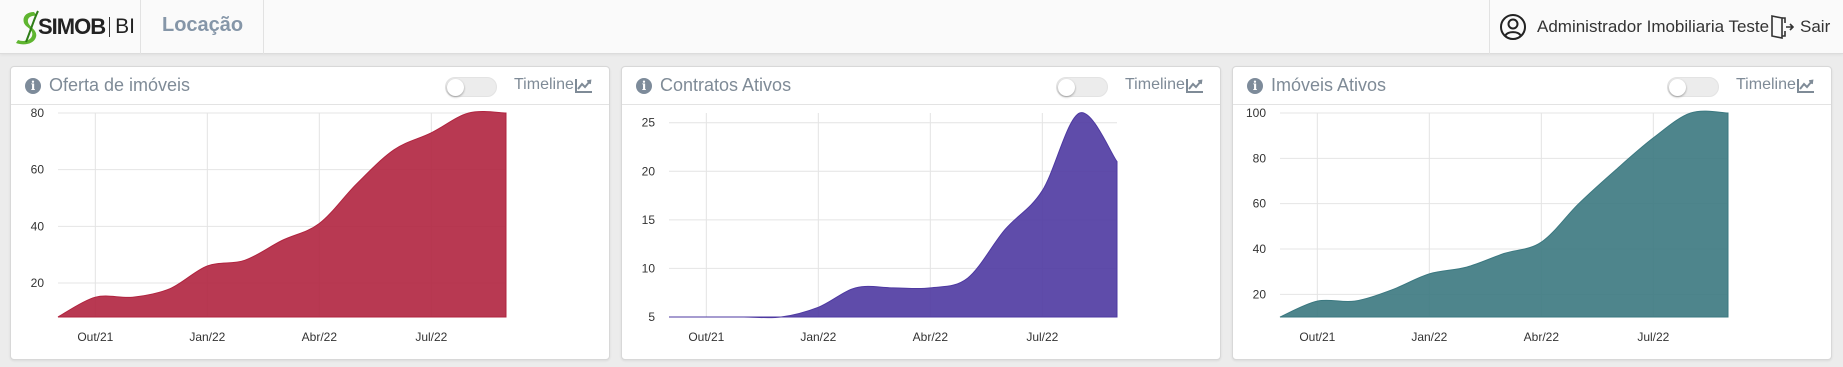  Describe the element at coordinates (649, 123) in the screenshot. I see `y-tick-label: 25` at that location.